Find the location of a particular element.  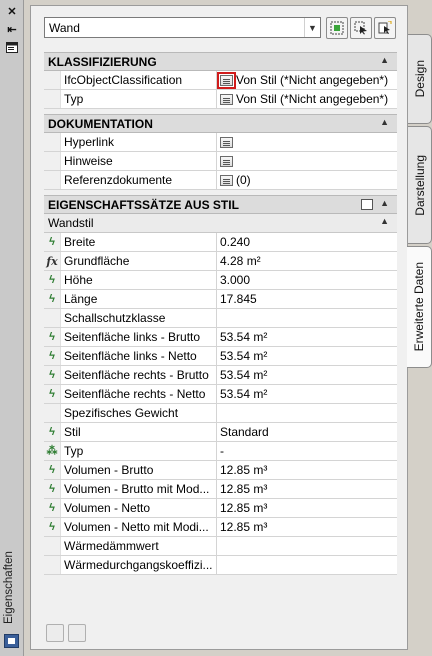

property-name: Stil is located at coordinates (139, 432).